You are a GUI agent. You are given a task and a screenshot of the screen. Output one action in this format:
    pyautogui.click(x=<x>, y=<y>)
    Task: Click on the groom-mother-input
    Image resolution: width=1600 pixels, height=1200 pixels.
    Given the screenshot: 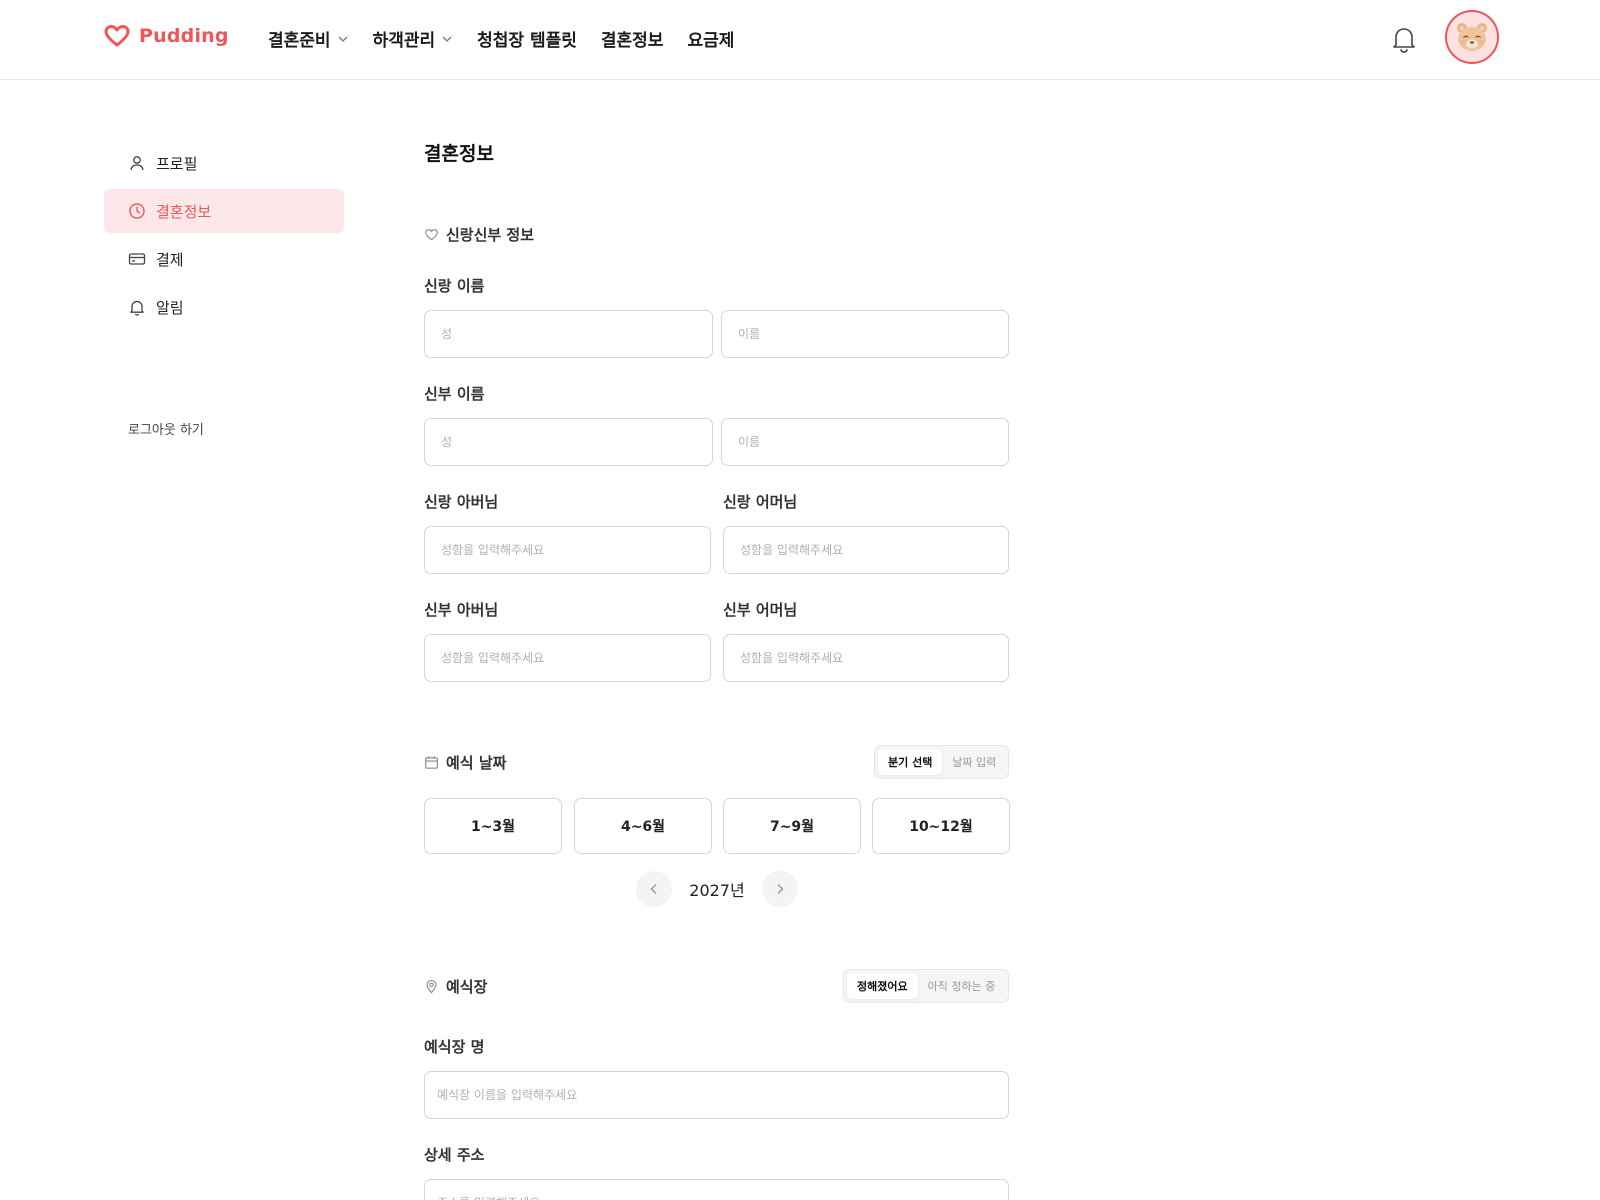 What is the action you would take?
    pyautogui.click(x=866, y=550)
    